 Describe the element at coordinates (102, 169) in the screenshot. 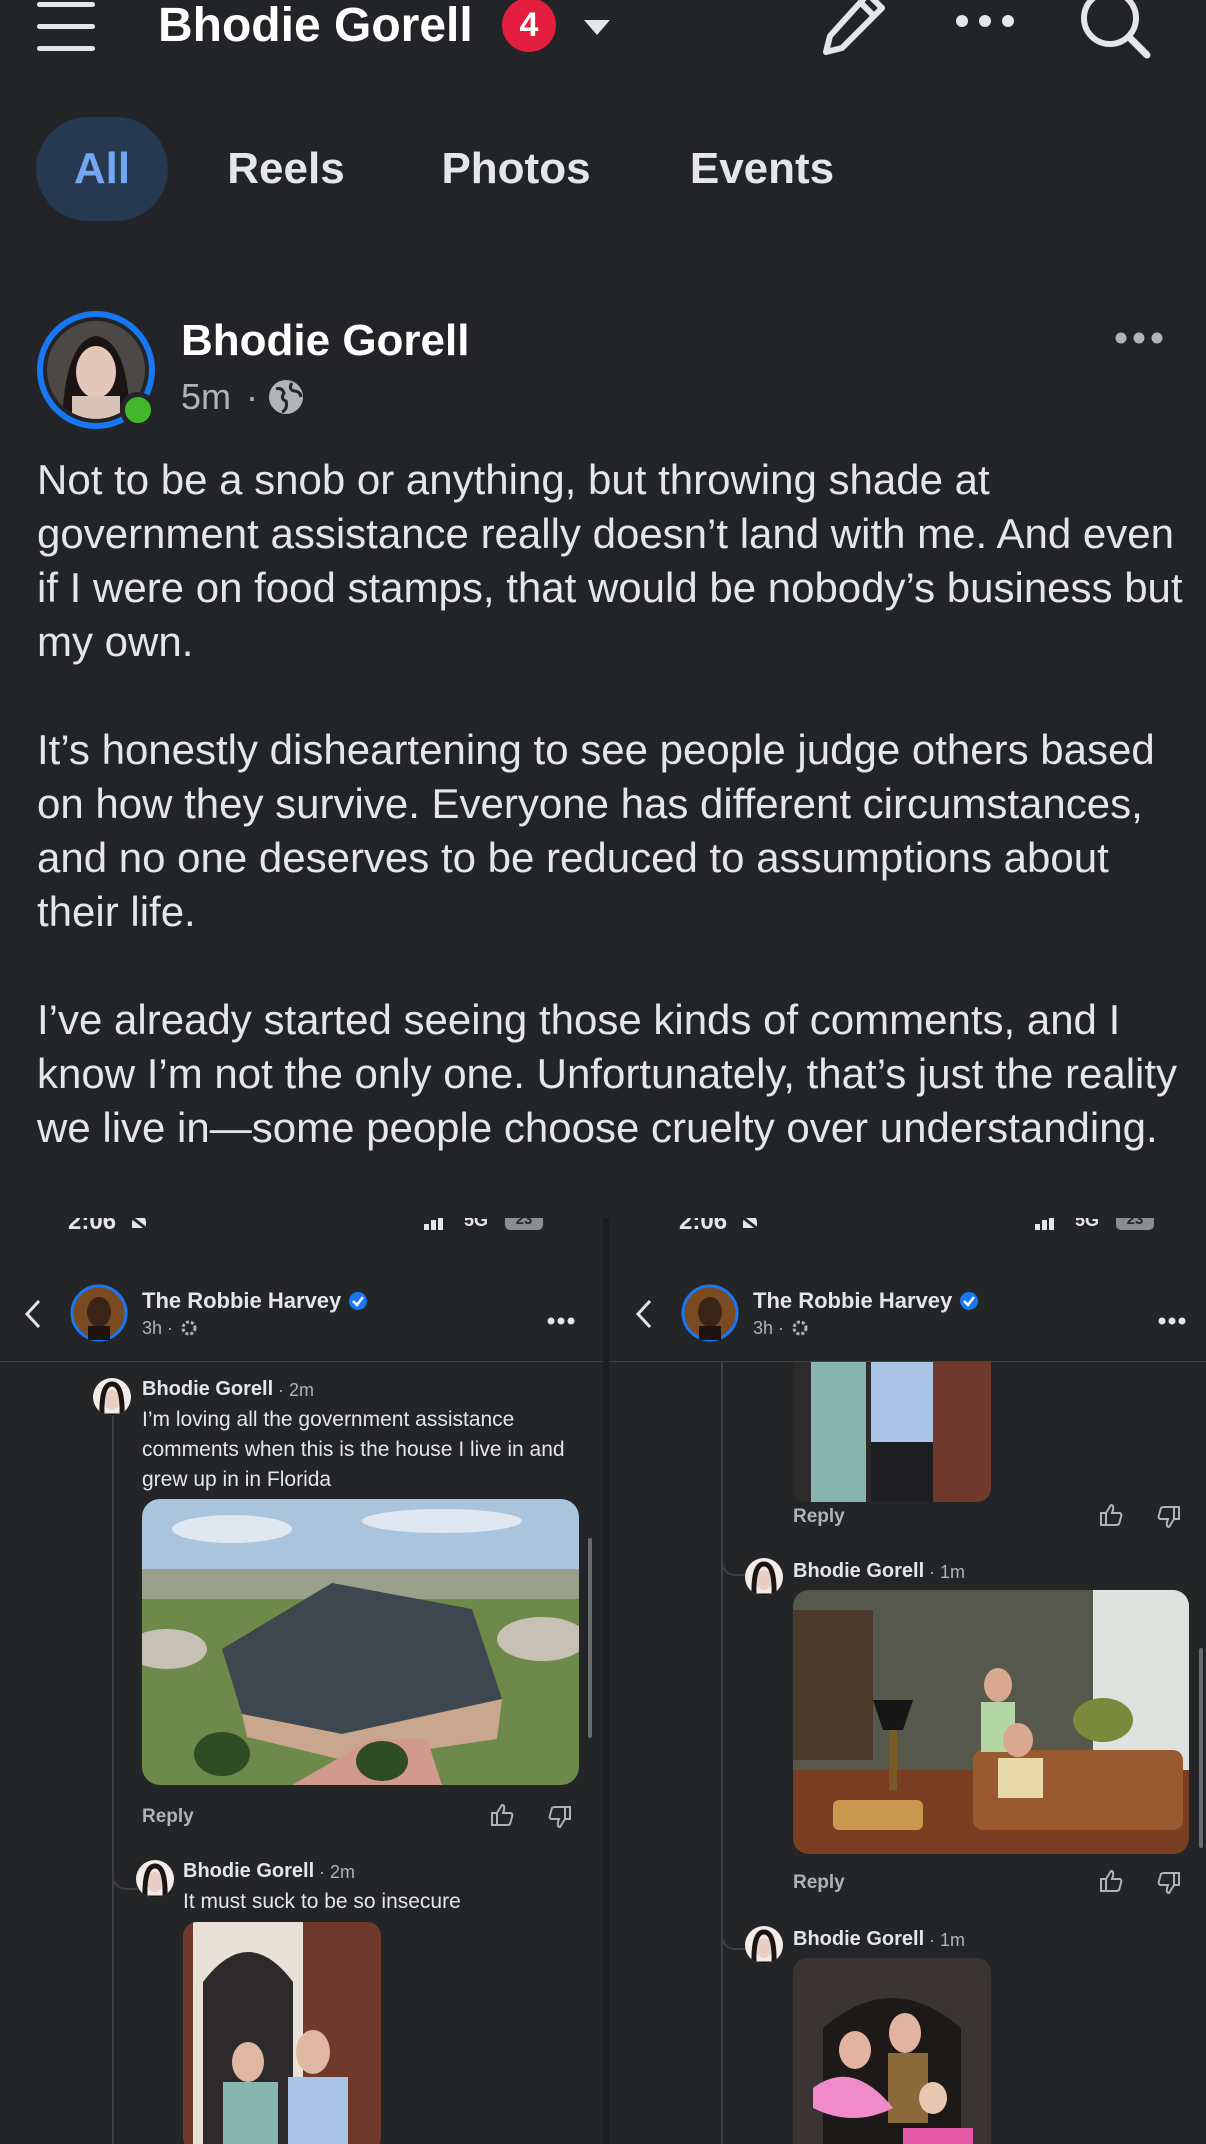

I see `tab-all: All` at that location.